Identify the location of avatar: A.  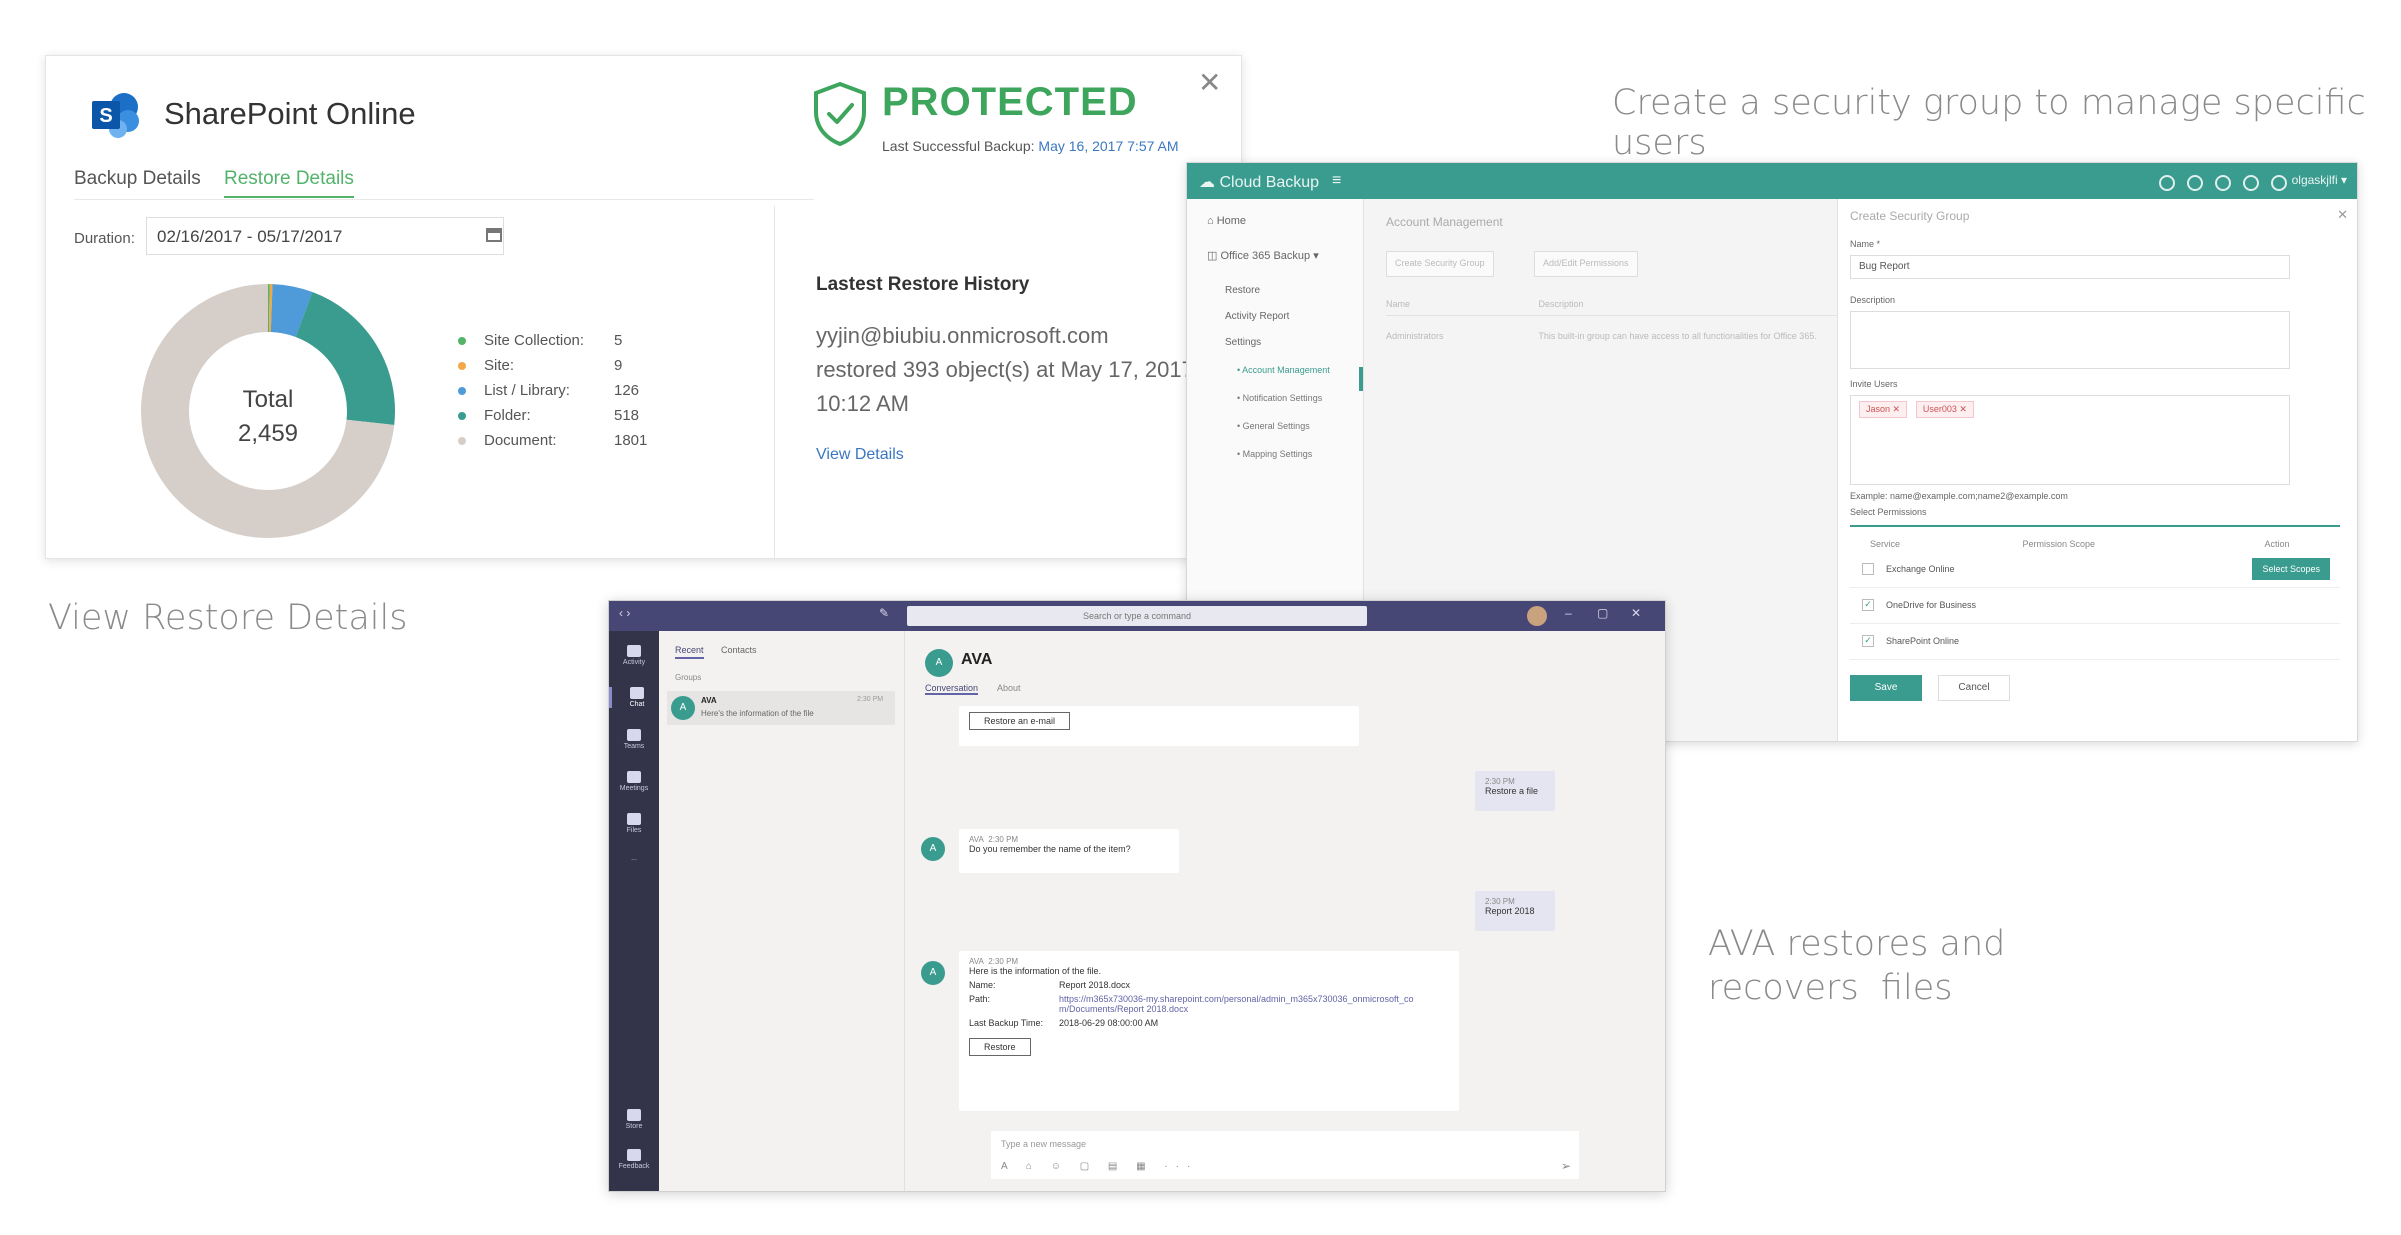
(939, 663).